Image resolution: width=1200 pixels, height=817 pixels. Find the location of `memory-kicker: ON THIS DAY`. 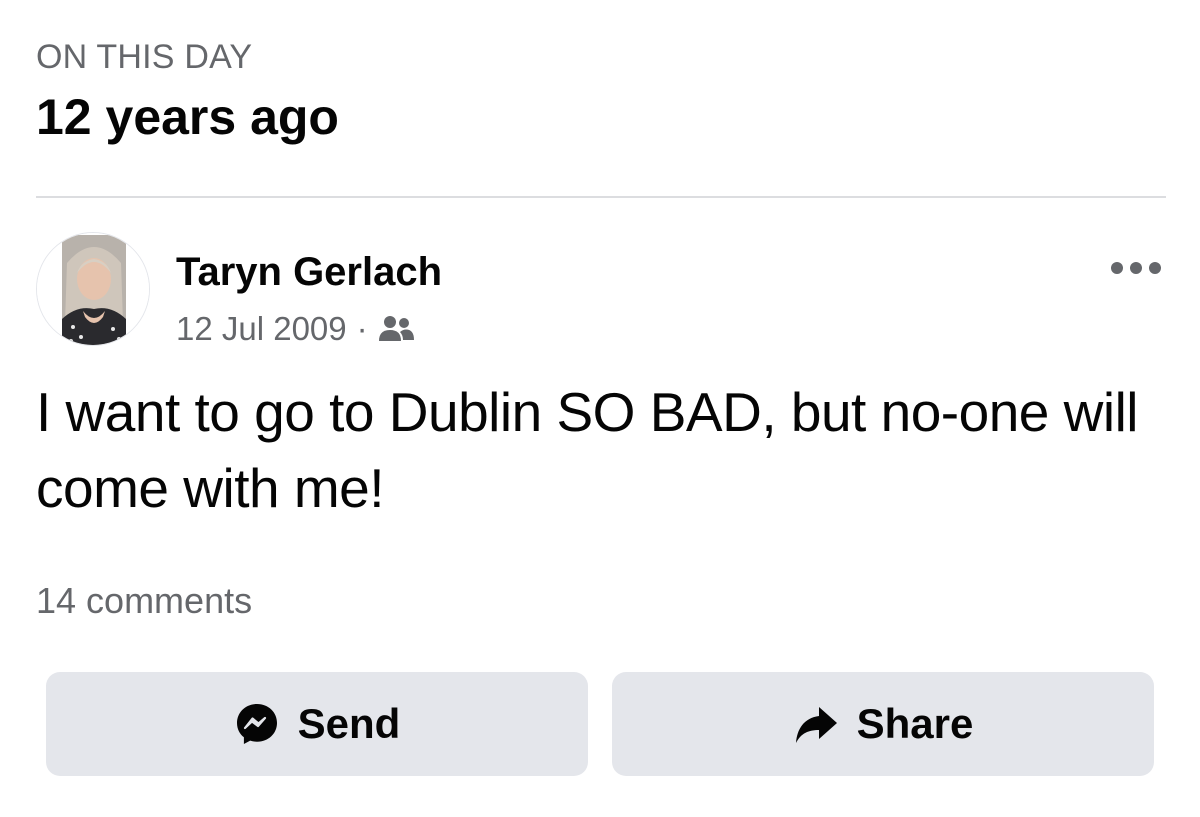

memory-kicker: ON THIS DAY is located at coordinates (144, 57).